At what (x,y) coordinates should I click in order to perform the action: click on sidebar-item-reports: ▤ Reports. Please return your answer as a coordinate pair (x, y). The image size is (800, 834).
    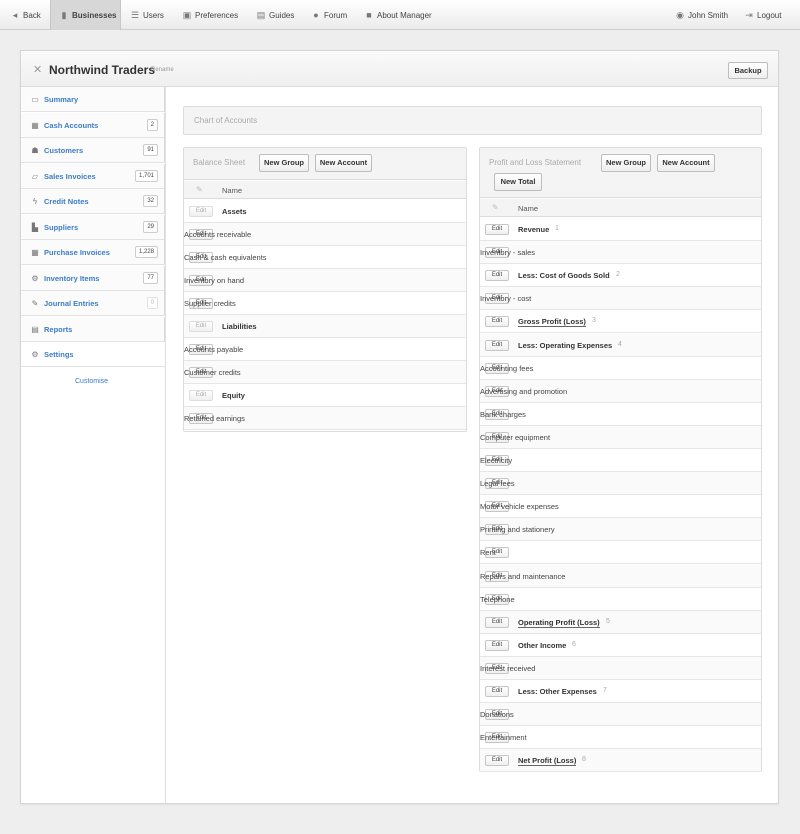
    Looking at the image, I should click on (93, 329).